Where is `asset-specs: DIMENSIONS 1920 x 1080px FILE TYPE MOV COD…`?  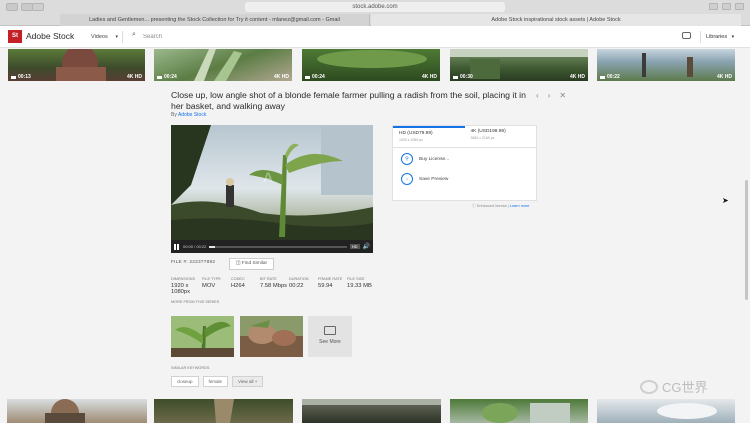 asset-specs: DIMENSIONS 1920 x 1080px FILE TYPE MOV COD… is located at coordinates (273, 286).